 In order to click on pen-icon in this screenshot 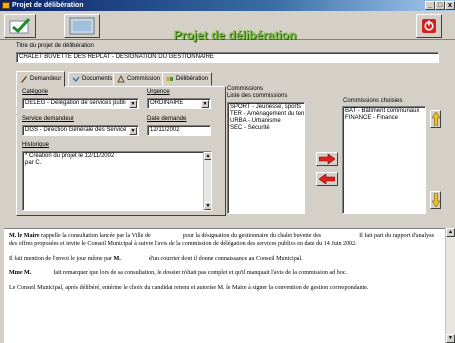, I will do `click(24, 79)`.